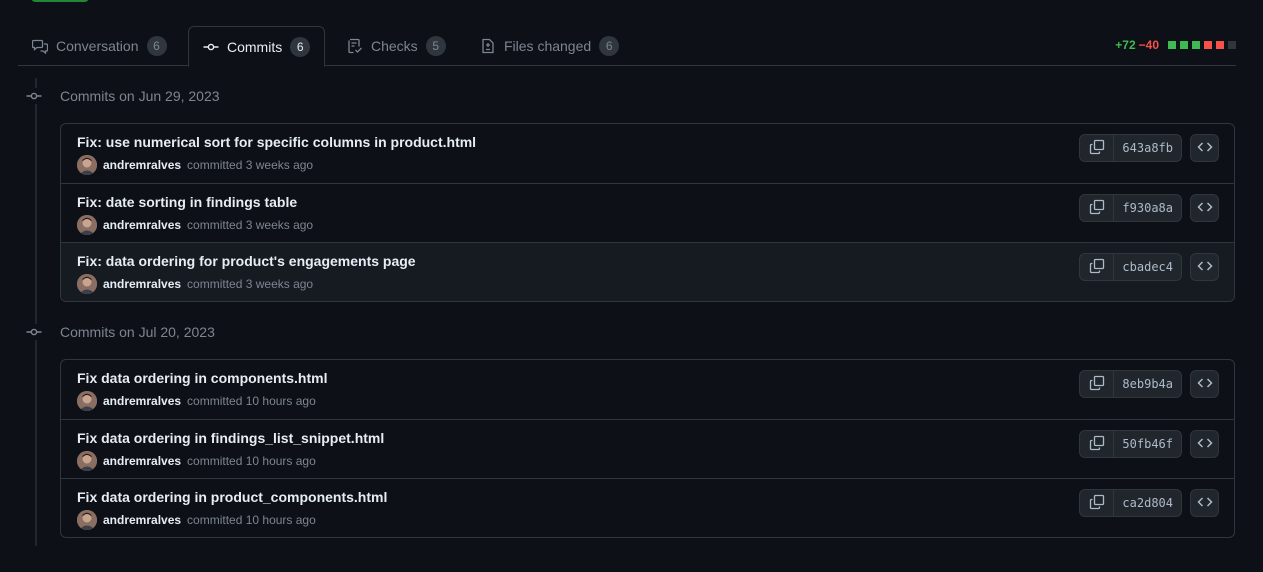  What do you see at coordinates (1125, 45) in the screenshot?
I see `diffstat-additions: +72` at bounding box center [1125, 45].